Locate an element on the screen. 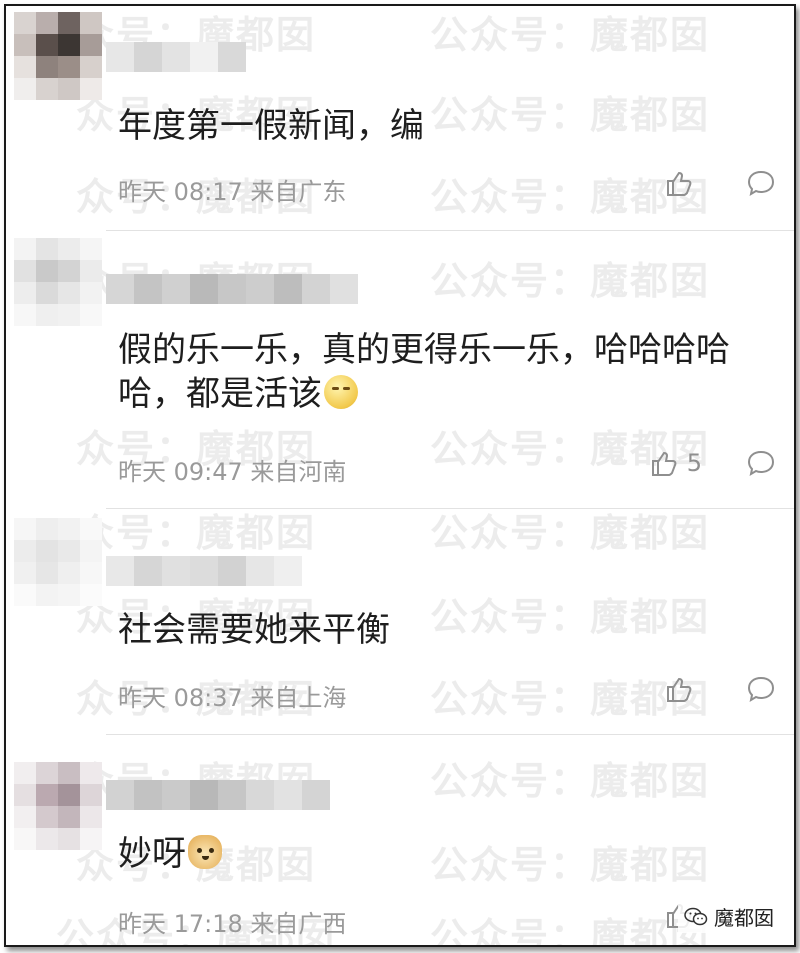 The width and height of the screenshot is (800, 953). brand-watermark: 魔都囡 is located at coordinates (729, 916).